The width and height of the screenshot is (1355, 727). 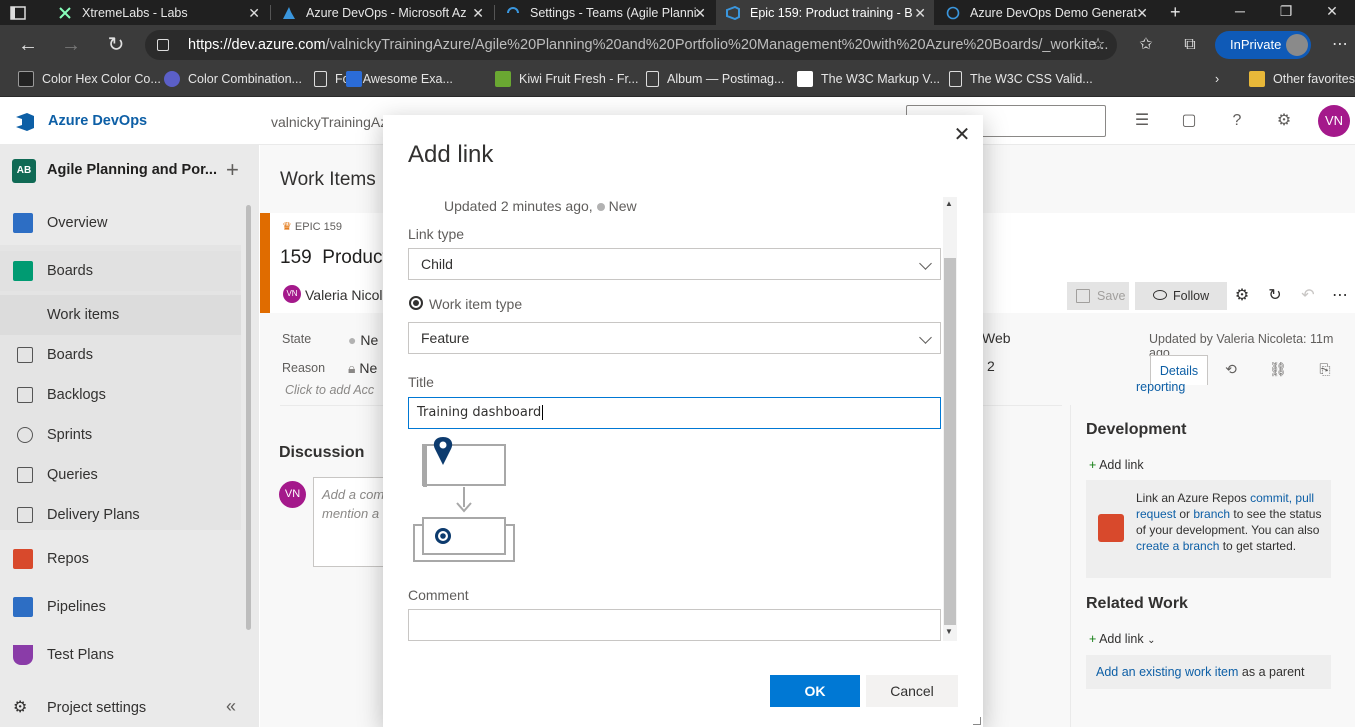 What do you see at coordinates (1332, 12) in the screenshot?
I see `close-window-icon: ✕` at bounding box center [1332, 12].